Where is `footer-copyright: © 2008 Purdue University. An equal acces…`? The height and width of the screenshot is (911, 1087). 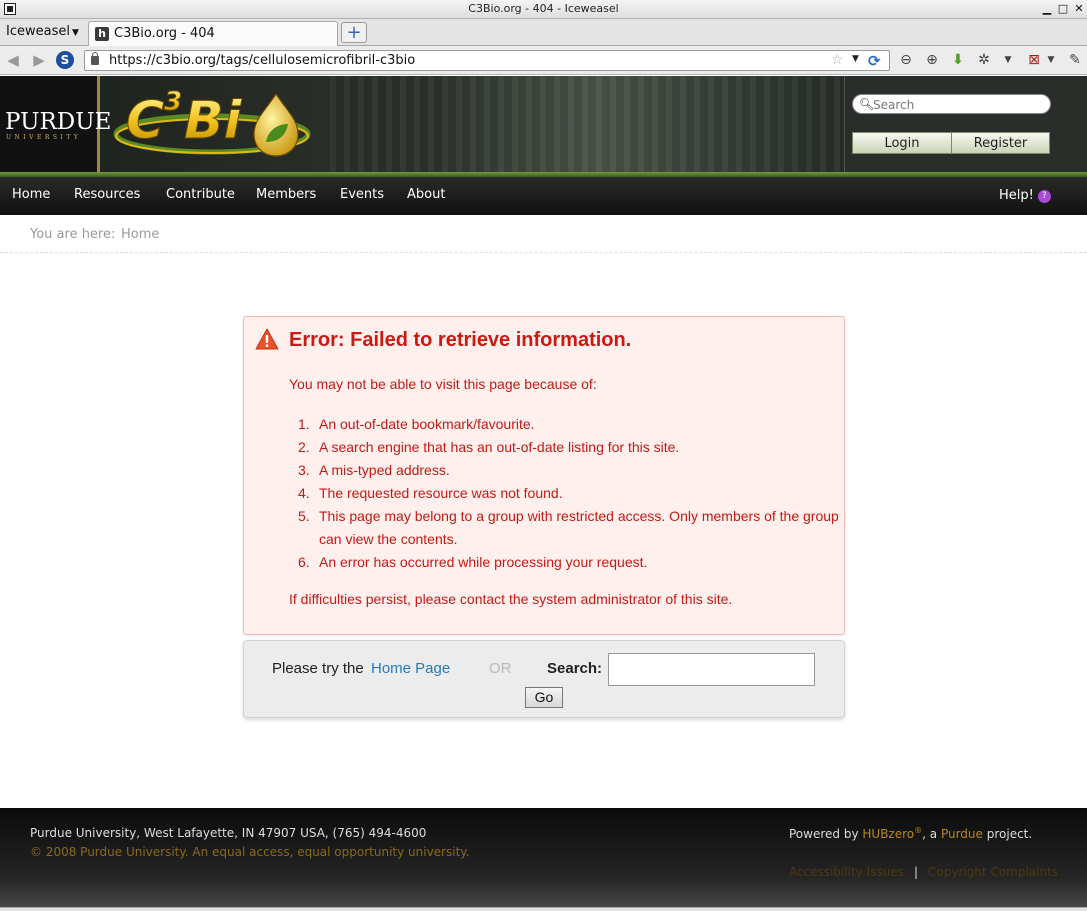 footer-copyright: © 2008 Purdue University. An equal acces… is located at coordinates (249, 852).